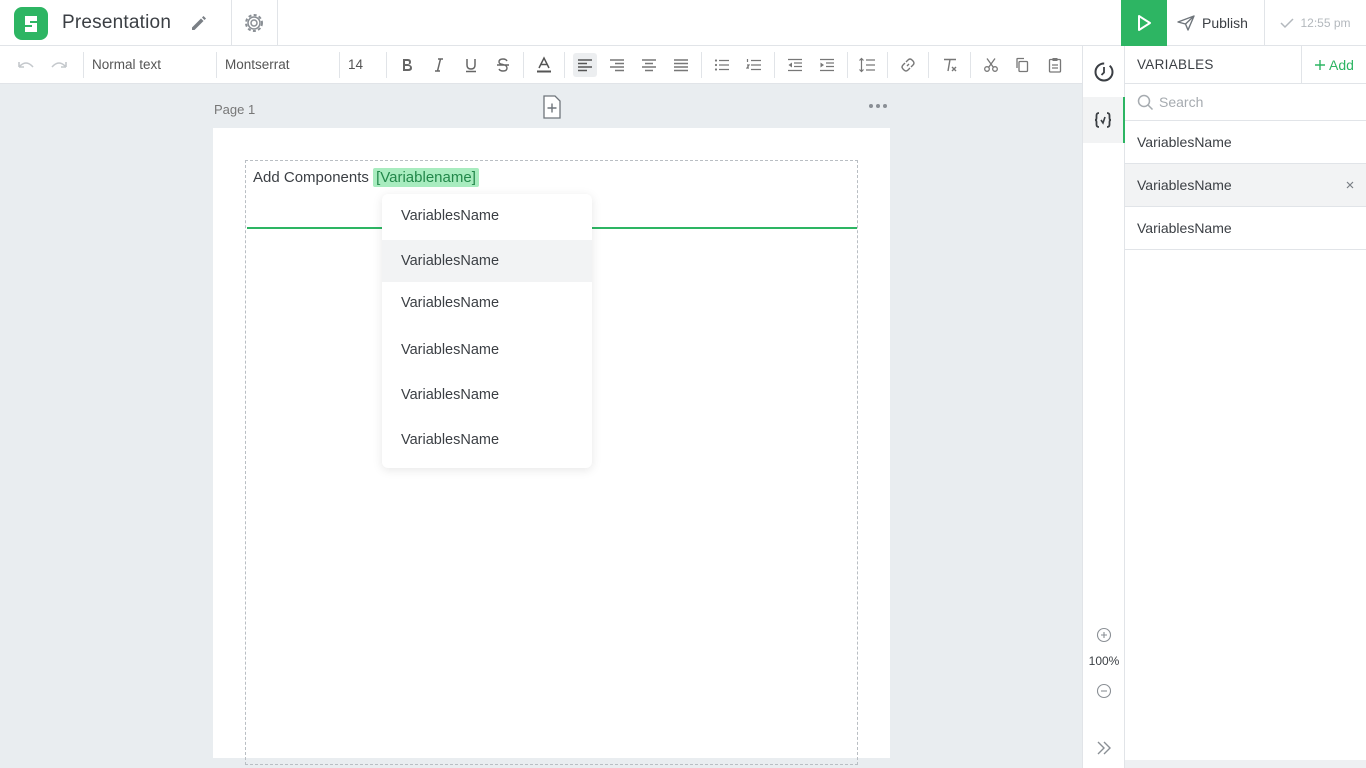 The height and width of the screenshot is (768, 1366). I want to click on underline-button, so click(471, 65).